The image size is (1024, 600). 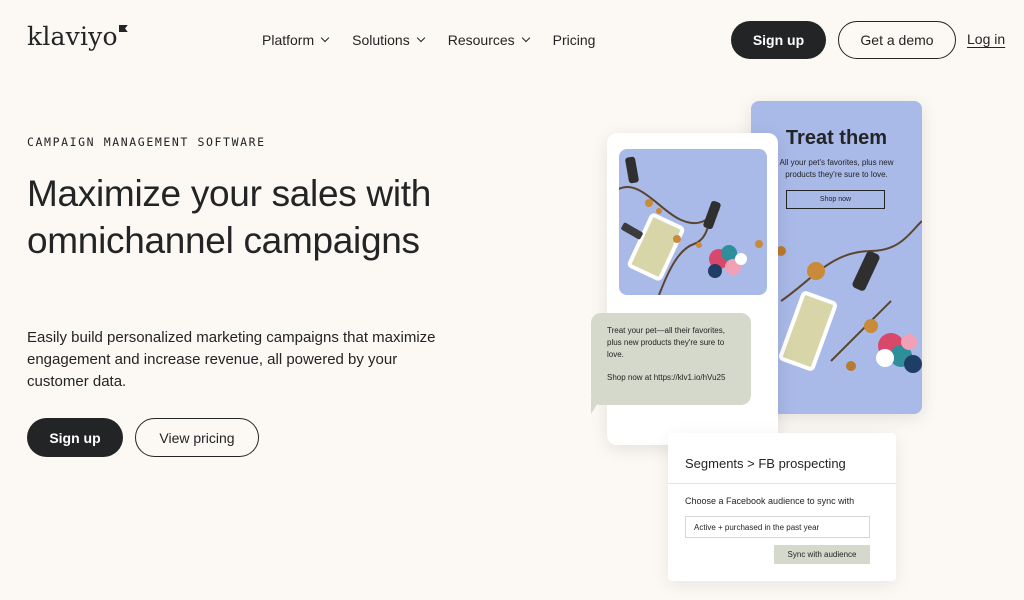 I want to click on nav-item-platform: Platform, so click(x=296, y=40).